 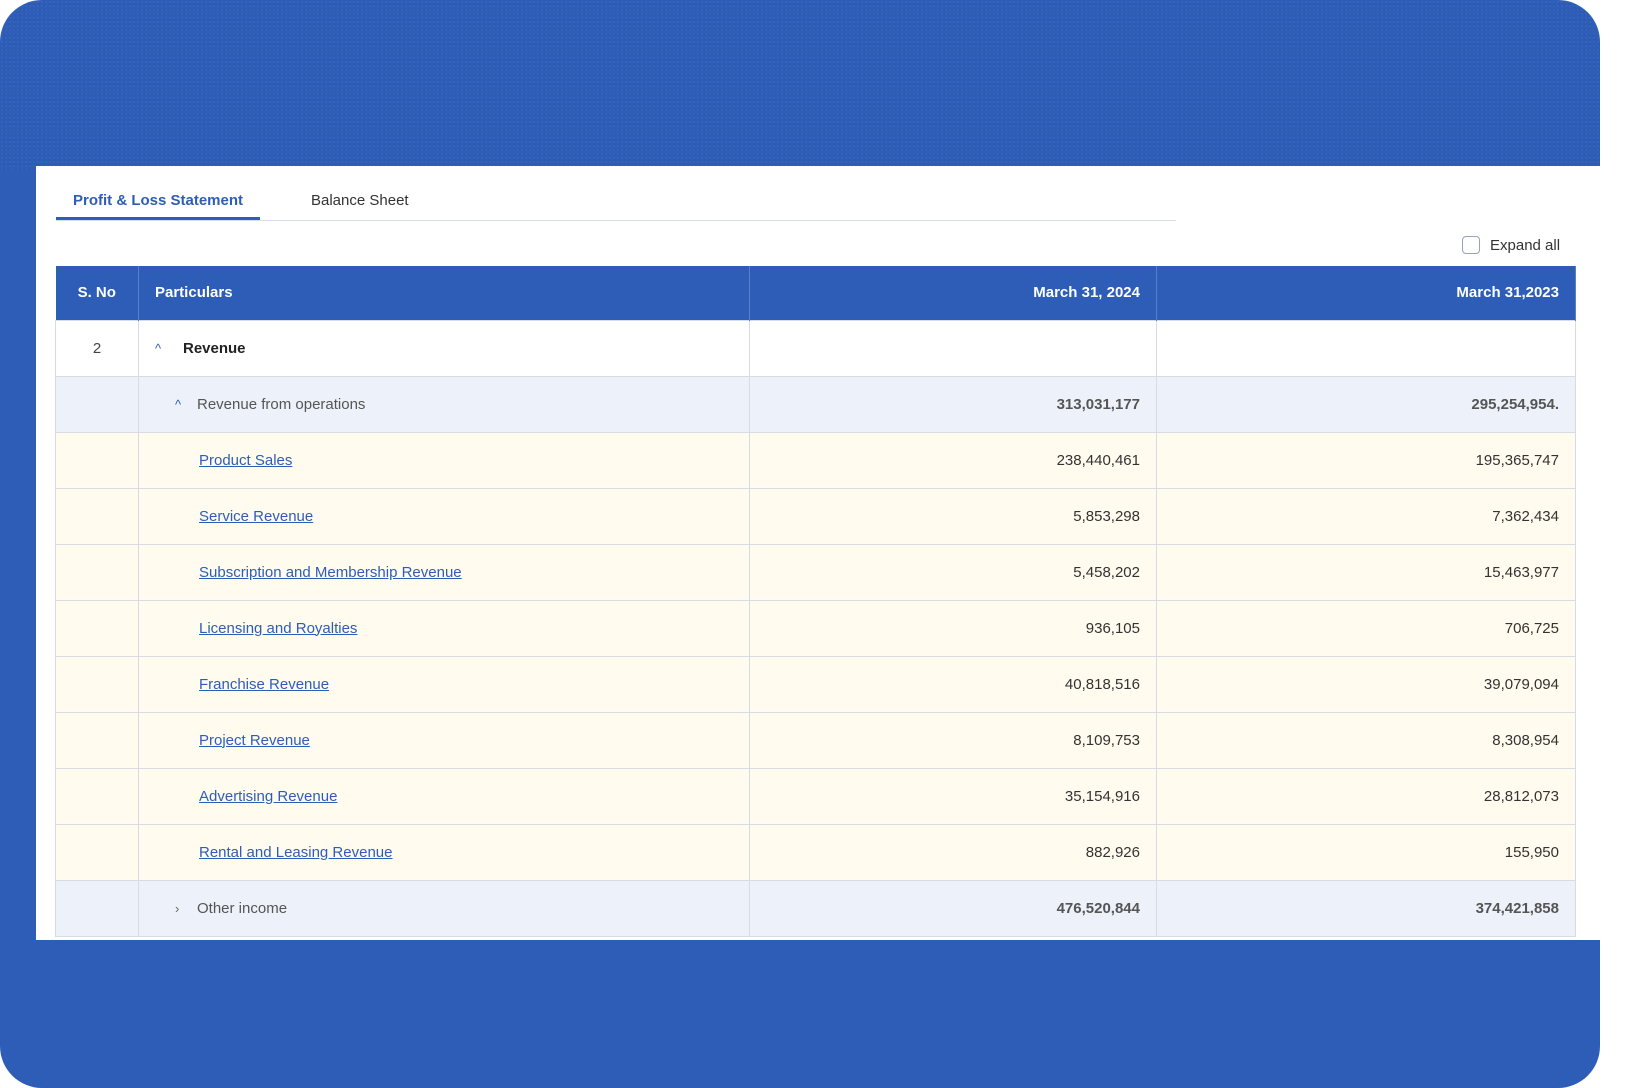 What do you see at coordinates (278, 628) in the screenshot?
I see `item-link: Licensing and Royalties` at bounding box center [278, 628].